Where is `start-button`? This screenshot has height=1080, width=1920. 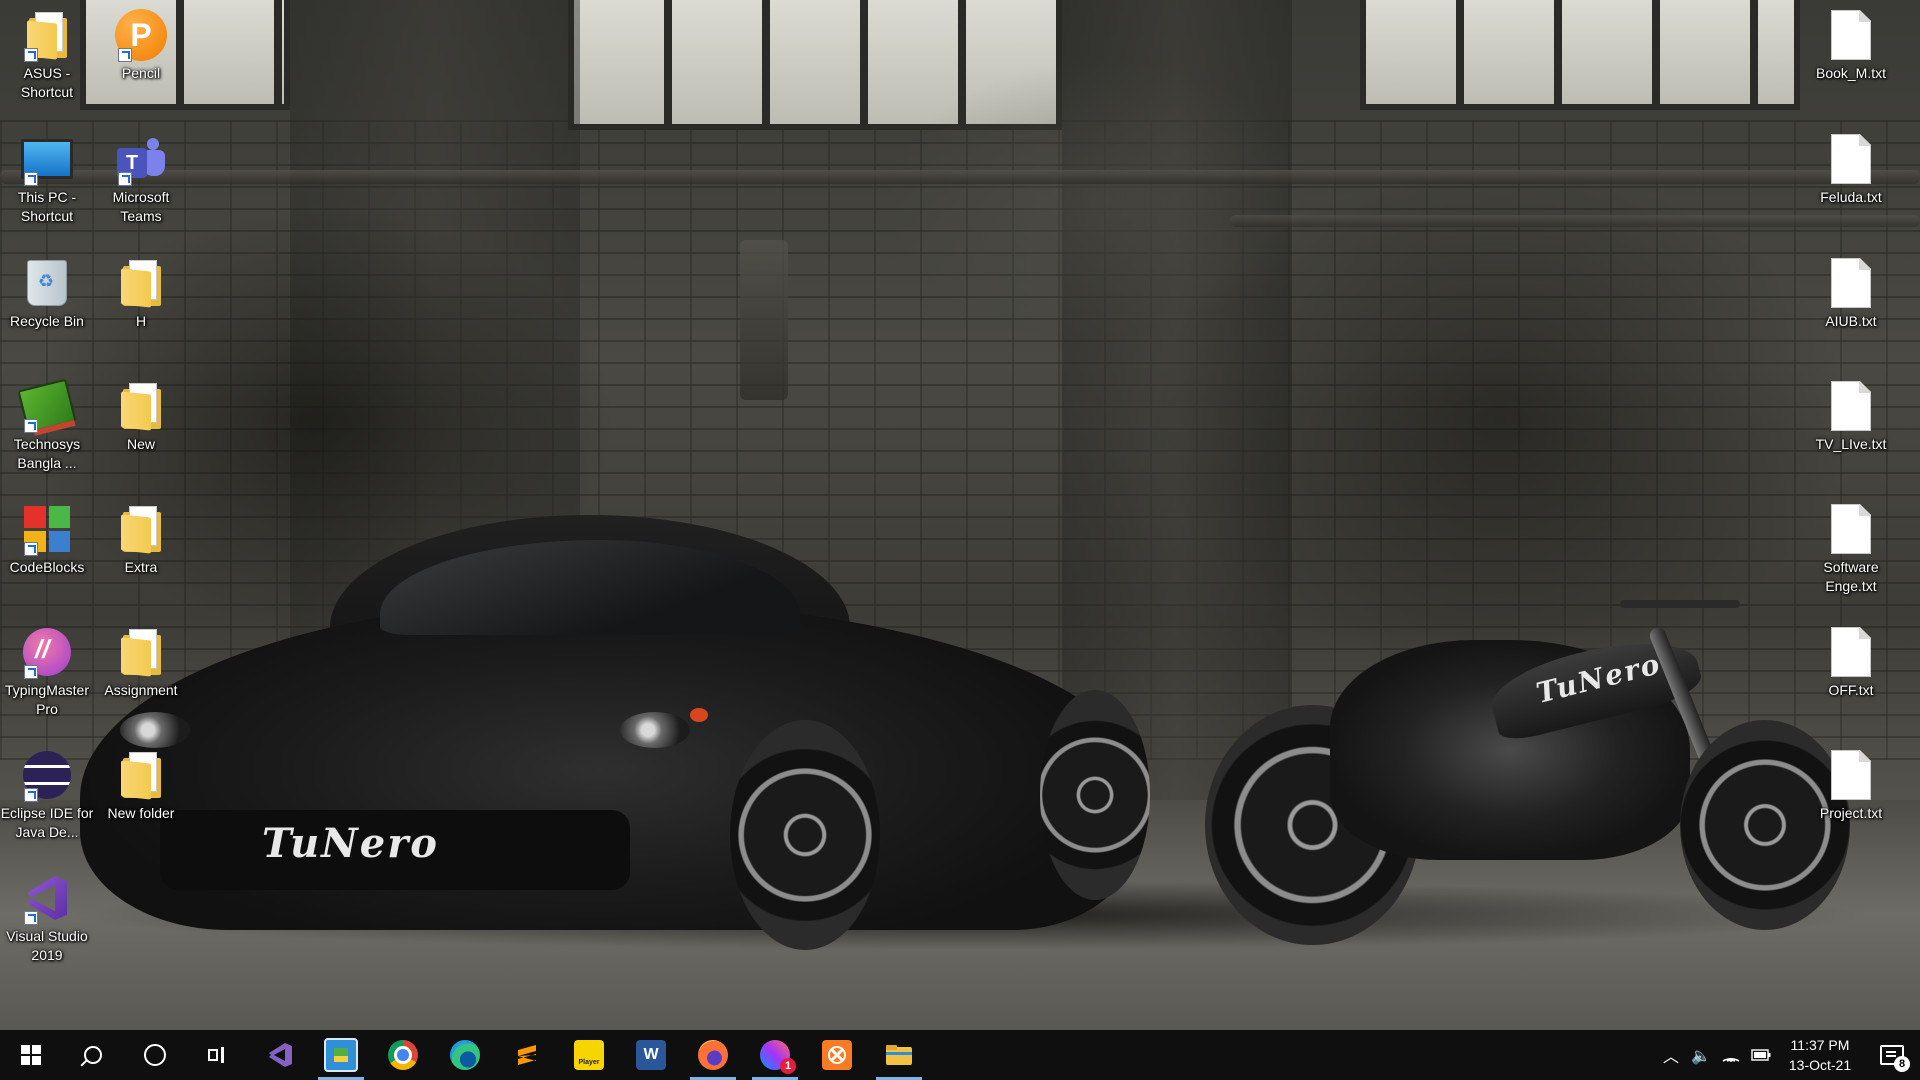
start-button is located at coordinates (31, 1055).